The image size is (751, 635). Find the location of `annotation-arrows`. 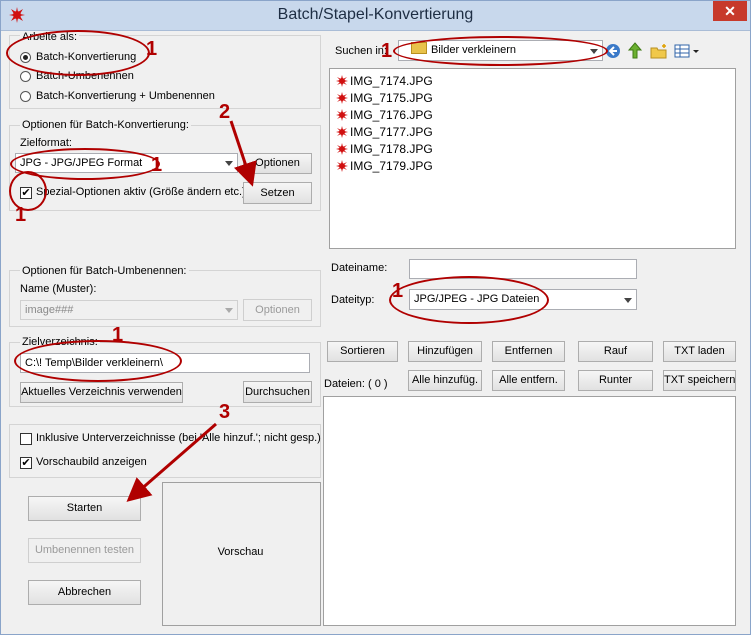

annotation-arrows is located at coordinates (191, 311).